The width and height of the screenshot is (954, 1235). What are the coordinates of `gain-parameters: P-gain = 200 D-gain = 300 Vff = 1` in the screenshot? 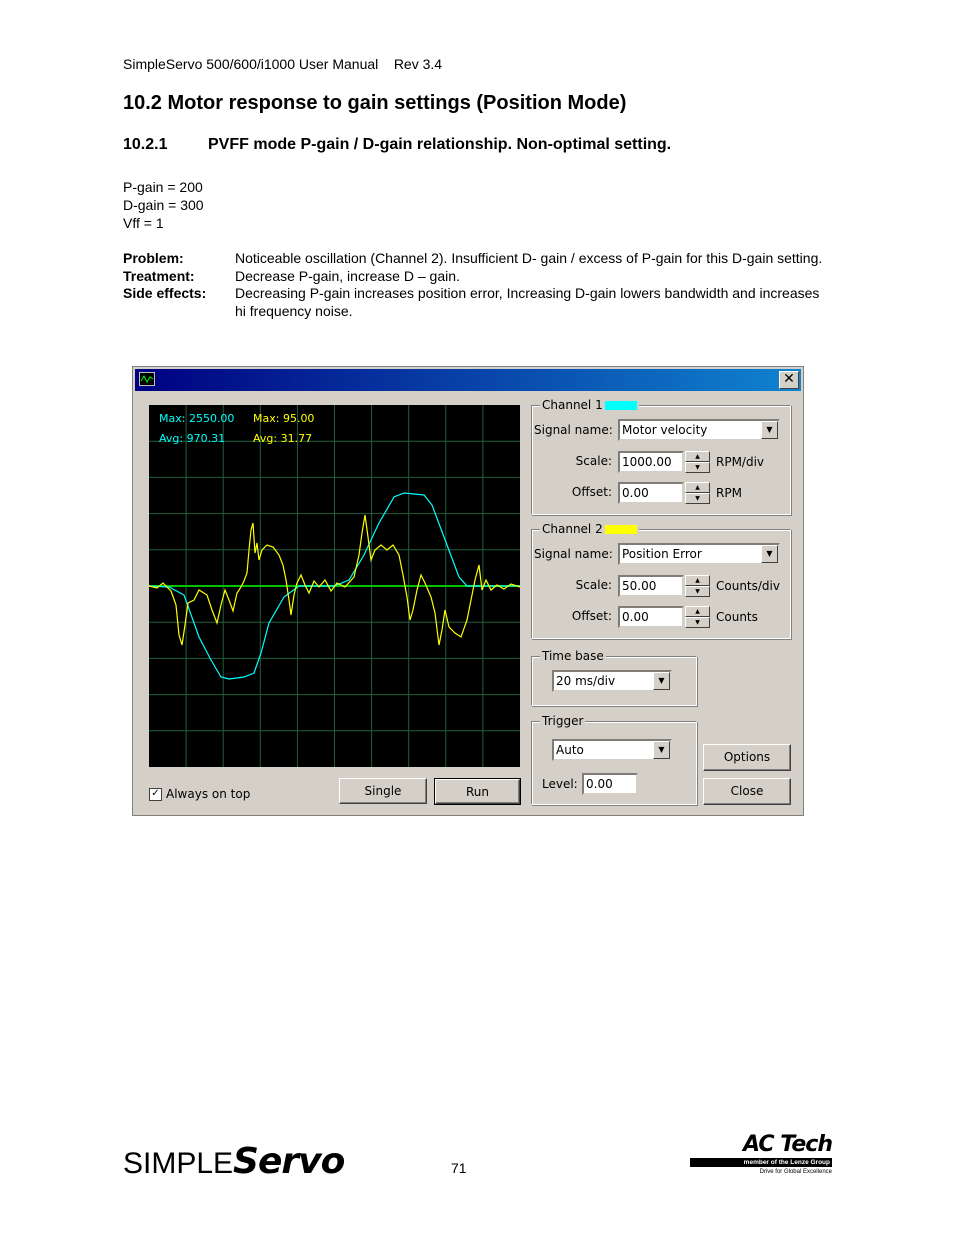 It's located at (163, 205).